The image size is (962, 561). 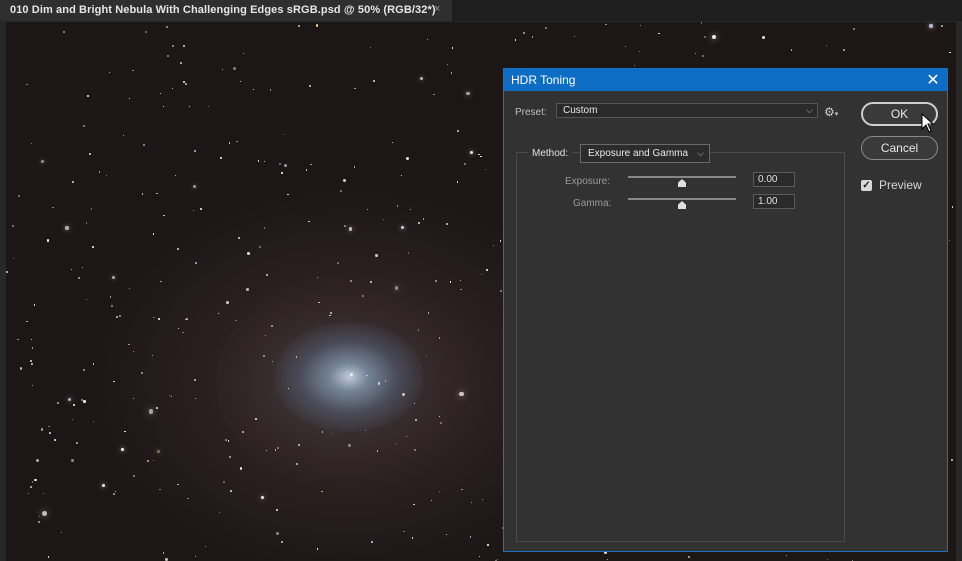 I want to click on preview-checkbox: ✓, so click(x=866, y=185).